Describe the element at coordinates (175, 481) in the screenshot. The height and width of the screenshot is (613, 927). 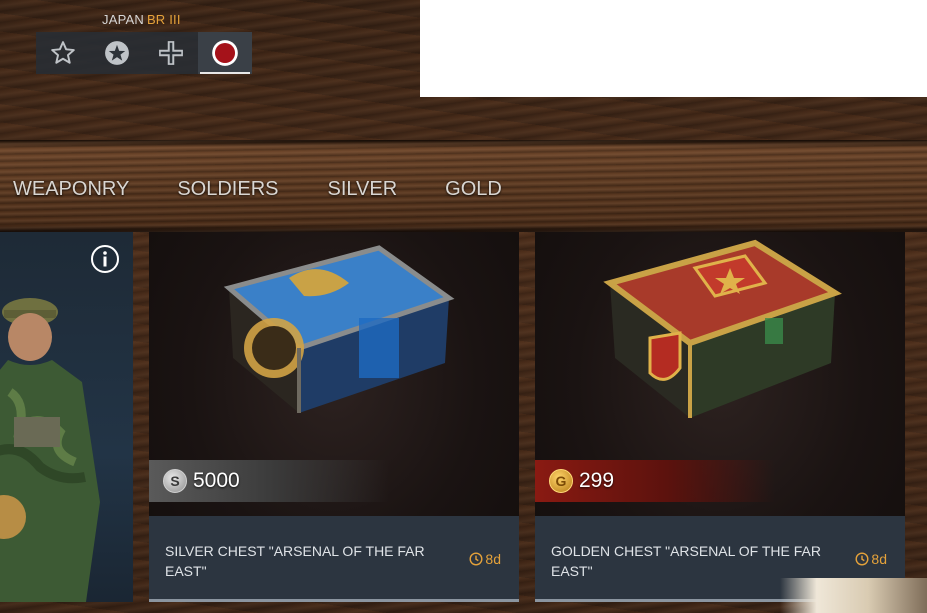
I see `silver-coin-icon: S` at that location.